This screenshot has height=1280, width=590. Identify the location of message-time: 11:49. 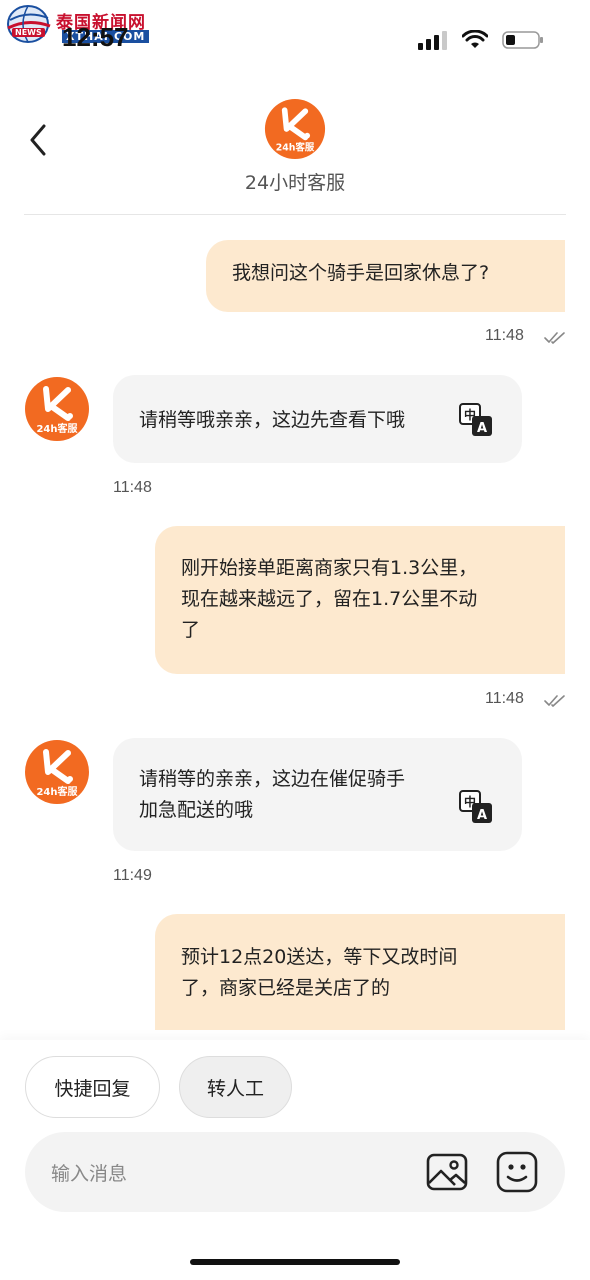
(132, 875).